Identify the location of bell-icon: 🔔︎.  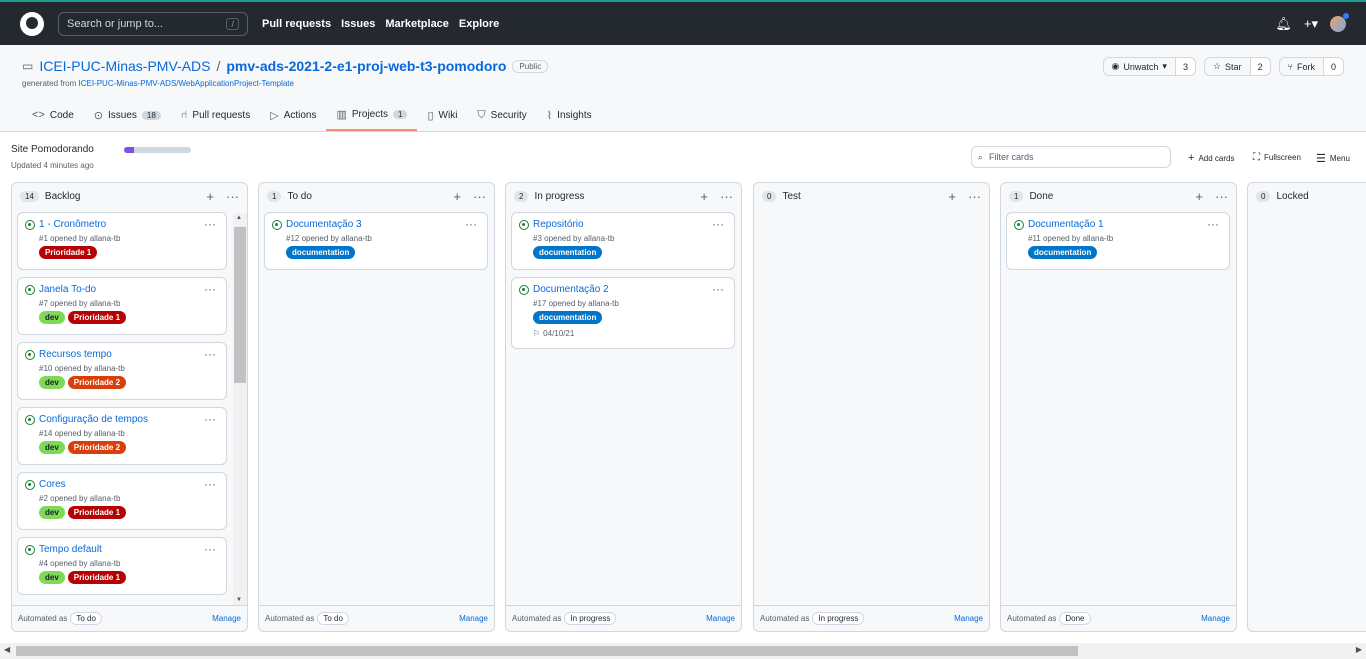
(1283, 24).